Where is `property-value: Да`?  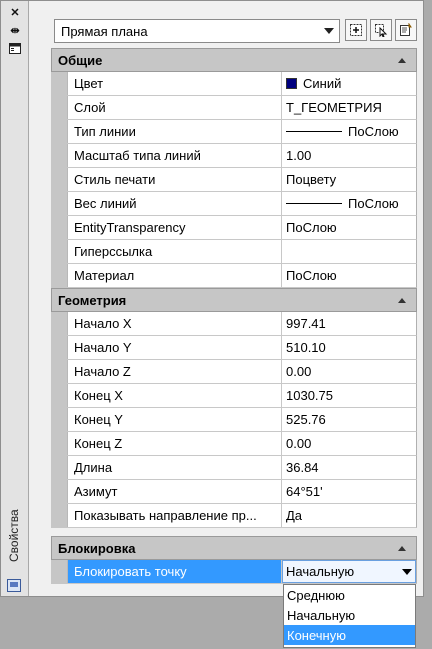 property-value: Да is located at coordinates (294, 515).